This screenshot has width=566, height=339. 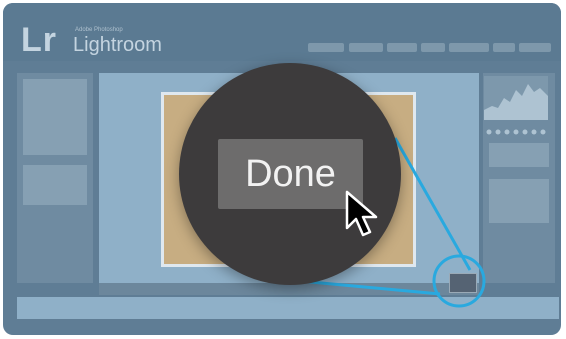 What do you see at coordinates (459, 281) in the screenshot?
I see `callout-circle` at bounding box center [459, 281].